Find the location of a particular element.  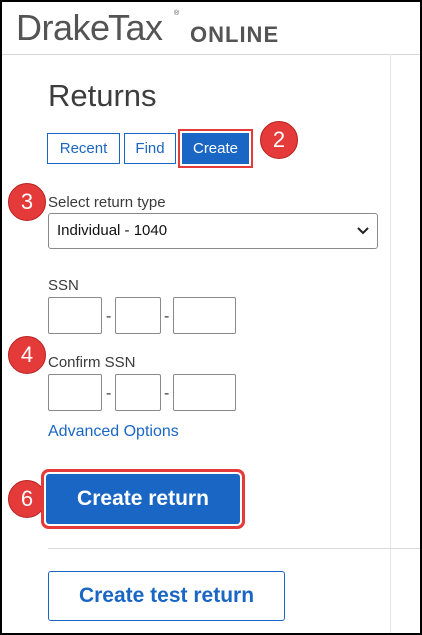

return-type-label: Select return type is located at coordinates (107, 202).